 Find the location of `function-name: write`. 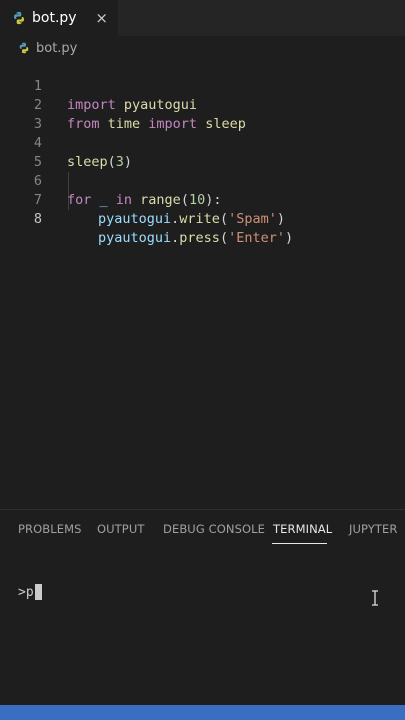

function-name: write is located at coordinates (199, 219).